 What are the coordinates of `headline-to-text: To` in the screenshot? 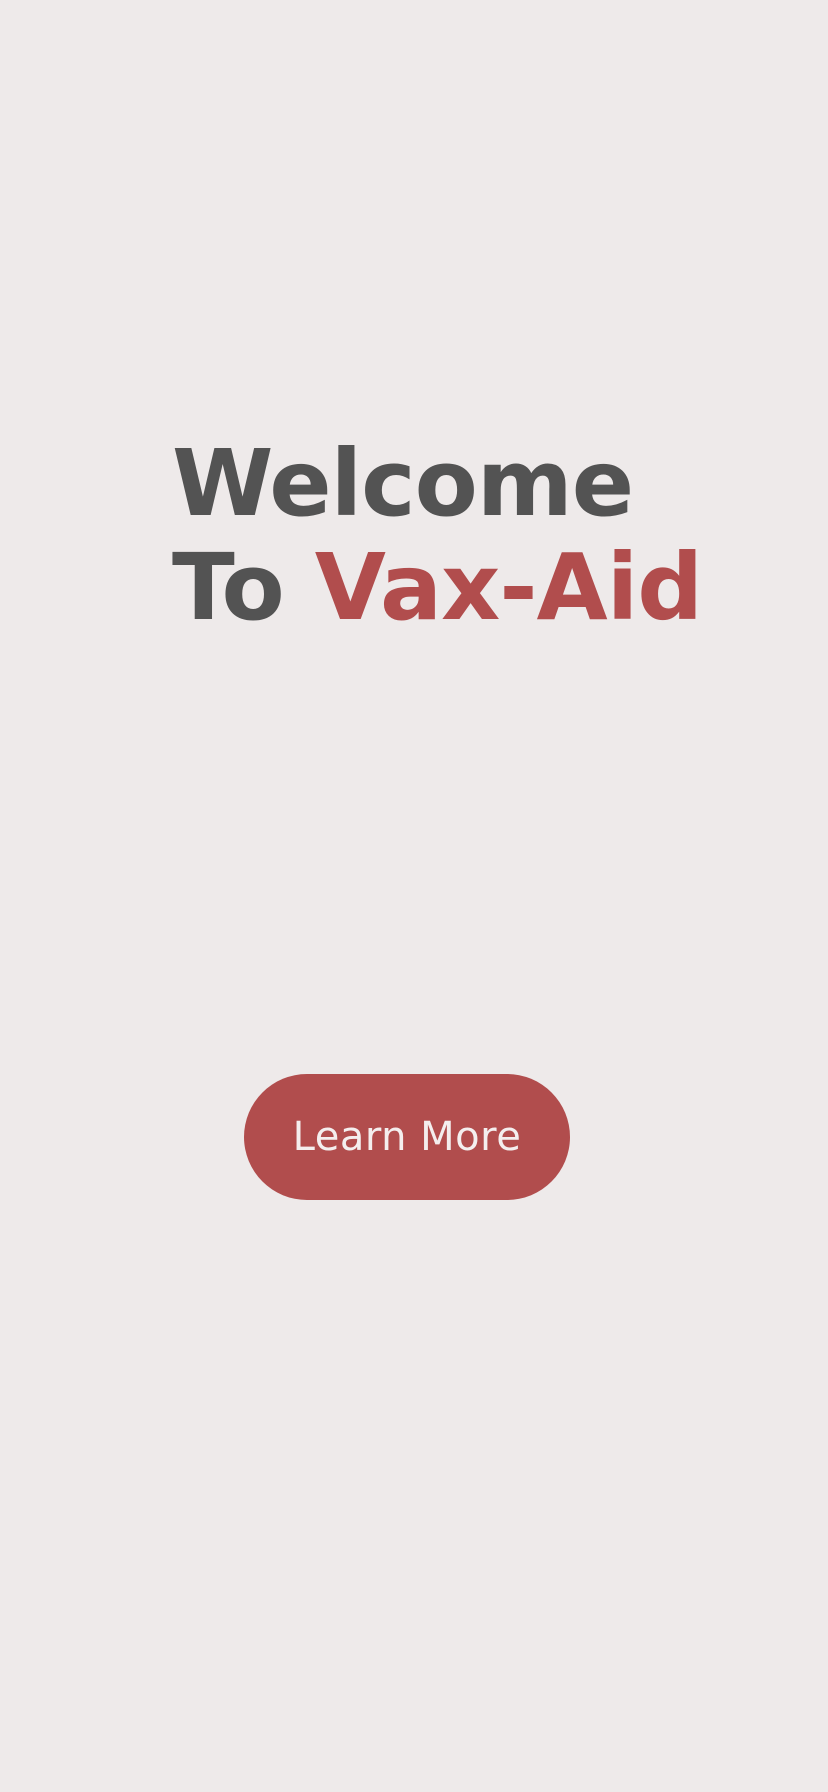 It's located at (228, 587).